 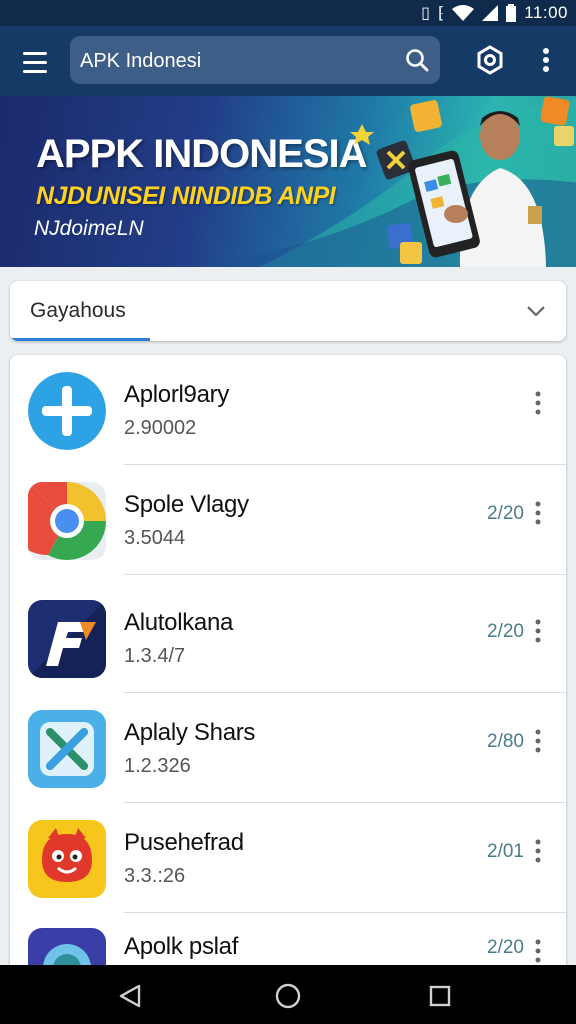 I want to click on banner-subtitle: NJDUNISEI NINDIDB ANPI, so click(x=186, y=196).